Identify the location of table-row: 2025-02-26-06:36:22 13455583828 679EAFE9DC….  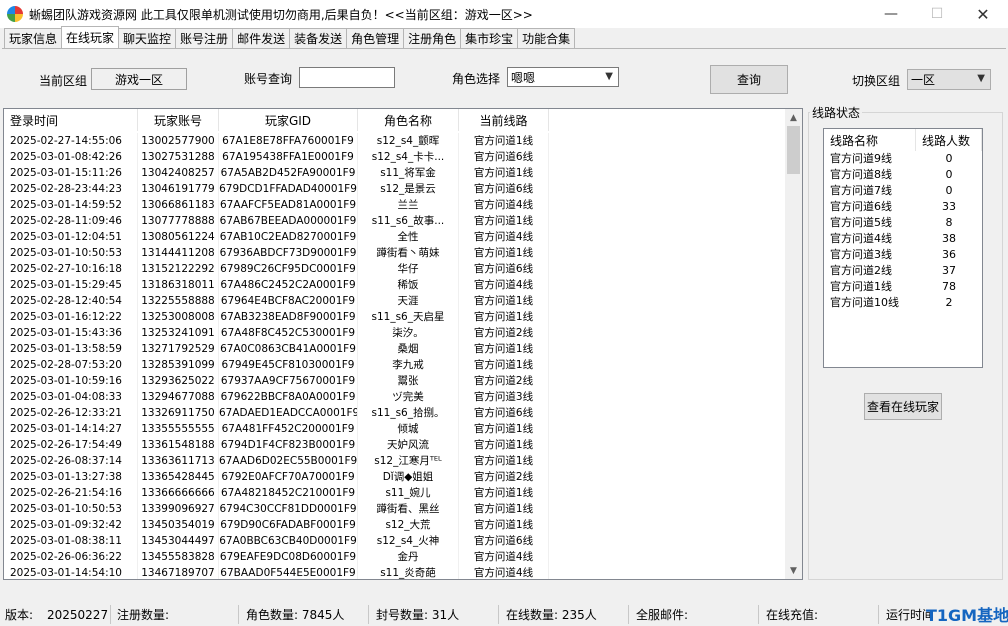
(276, 557).